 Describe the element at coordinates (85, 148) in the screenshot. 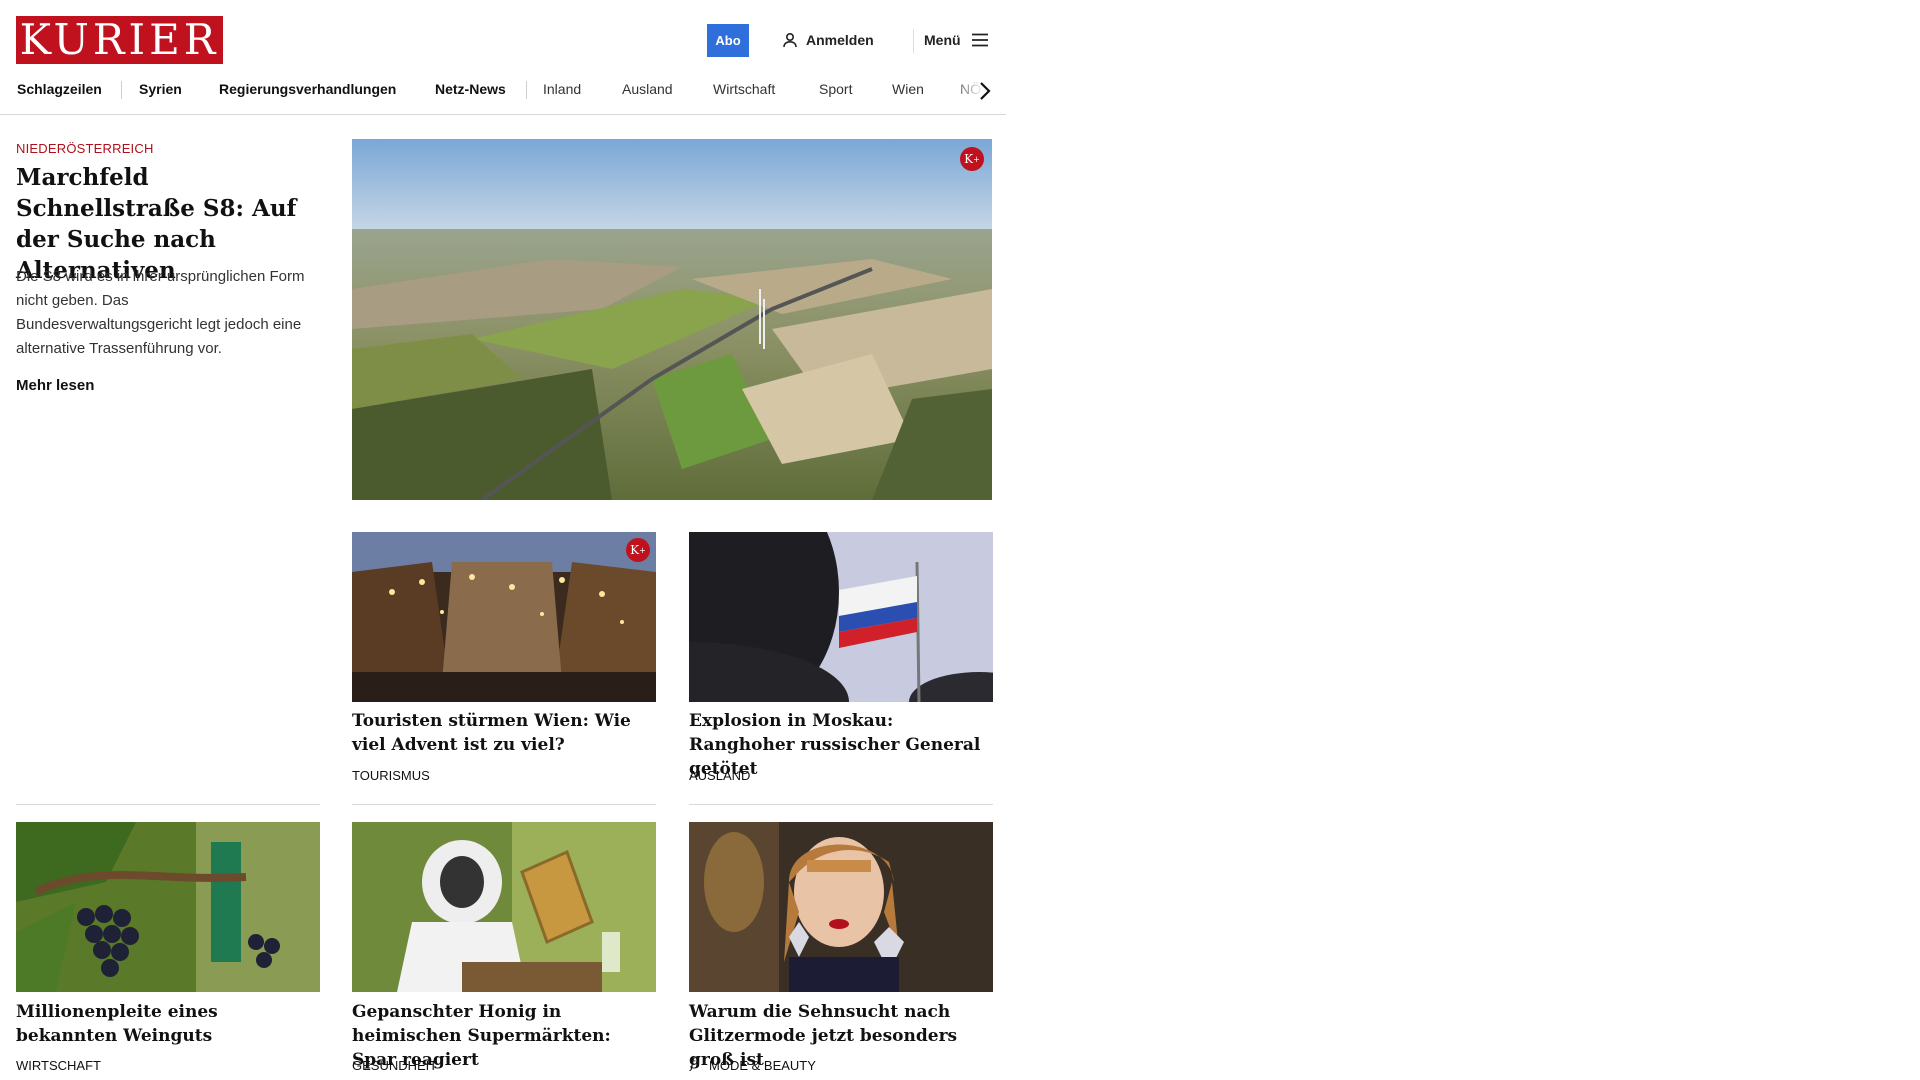

I see `hero-kicker: NIEDERÖSTERREICH` at that location.